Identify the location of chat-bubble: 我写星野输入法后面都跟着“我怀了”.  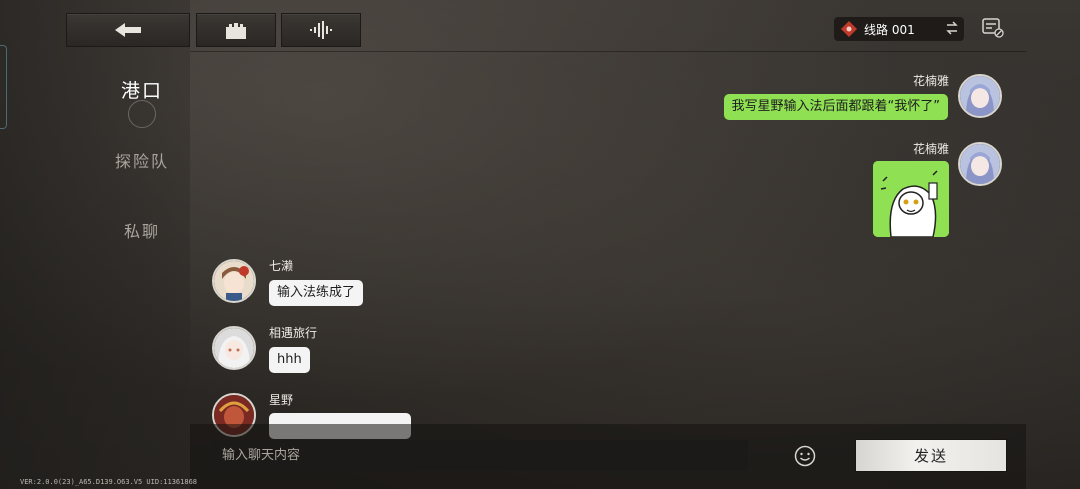
(835, 107).